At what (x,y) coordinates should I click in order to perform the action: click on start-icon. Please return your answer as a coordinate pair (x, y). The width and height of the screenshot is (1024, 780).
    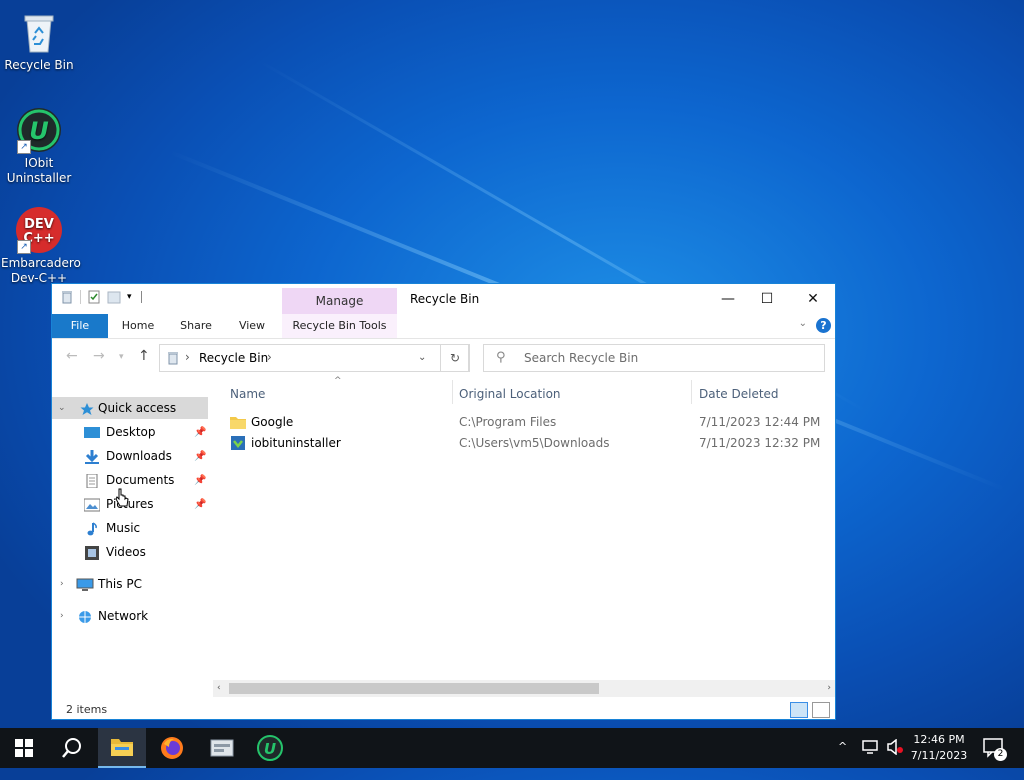
    Looking at the image, I should click on (24, 748).